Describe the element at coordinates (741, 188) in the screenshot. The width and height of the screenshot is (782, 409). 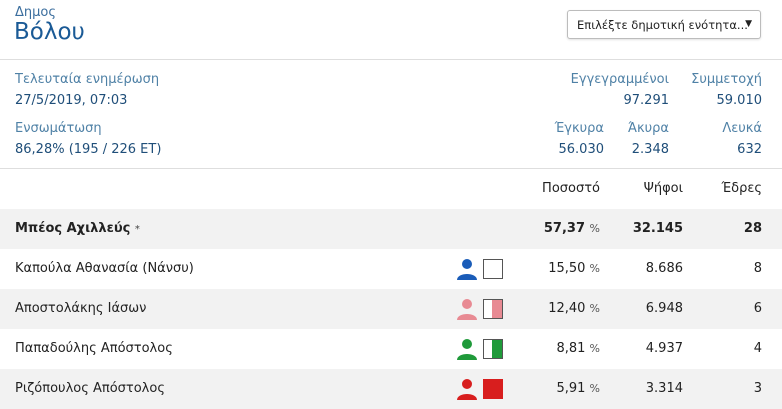
I see `col-seats-header: Έδρες` at that location.